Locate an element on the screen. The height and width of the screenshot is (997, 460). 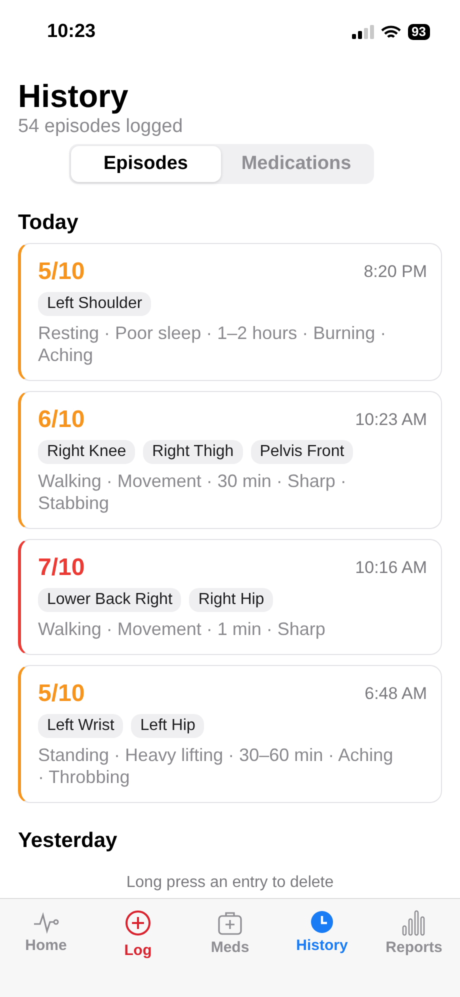
tab-bar-item: Meds is located at coordinates (230, 935).